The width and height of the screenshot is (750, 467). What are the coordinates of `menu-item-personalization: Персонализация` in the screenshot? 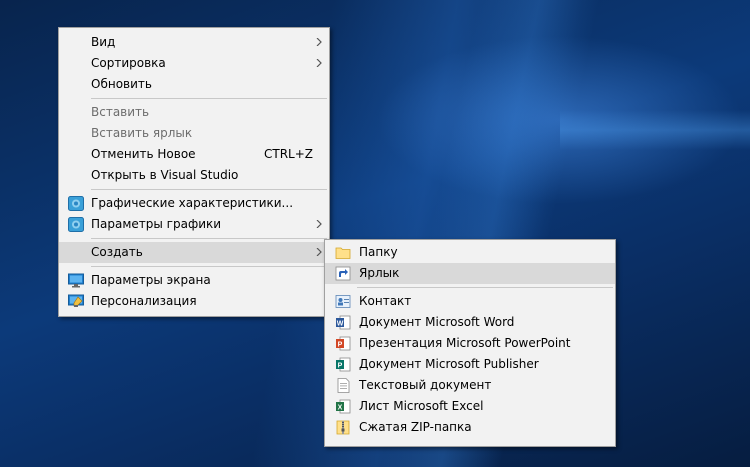 It's located at (194, 301).